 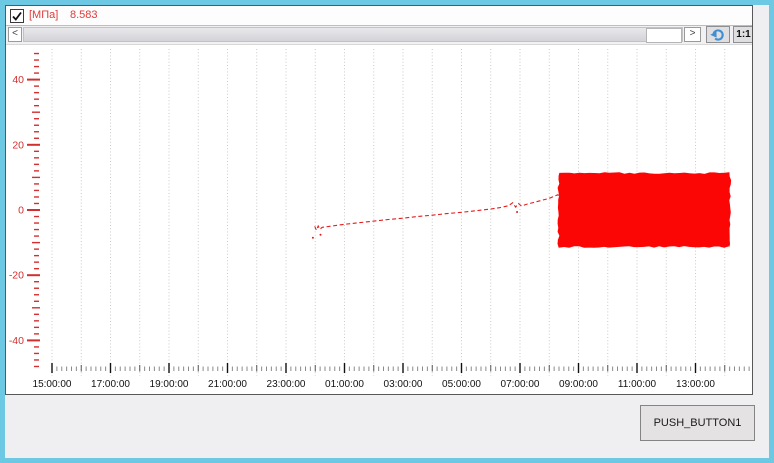 I want to click on pen-current-value: 8.583, so click(x=84, y=15).